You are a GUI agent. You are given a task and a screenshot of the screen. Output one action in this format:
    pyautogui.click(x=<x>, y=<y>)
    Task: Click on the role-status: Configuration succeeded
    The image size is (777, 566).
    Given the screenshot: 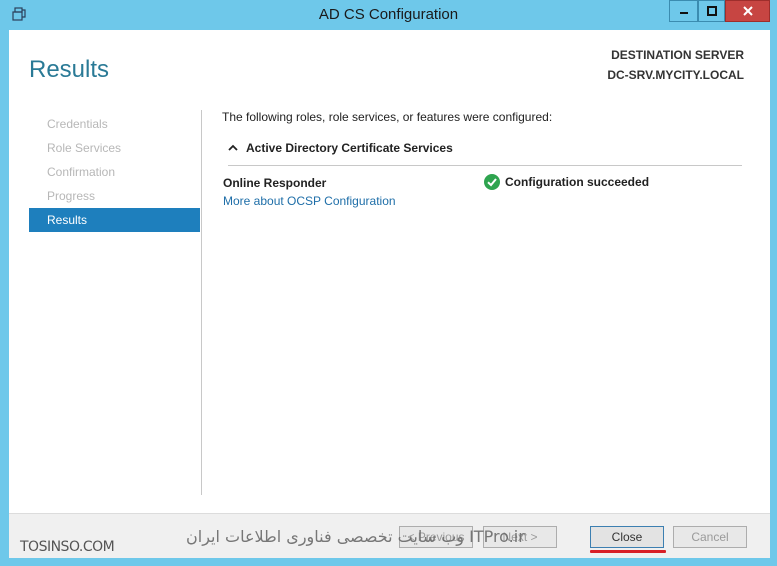 What is the action you would take?
    pyautogui.click(x=566, y=182)
    